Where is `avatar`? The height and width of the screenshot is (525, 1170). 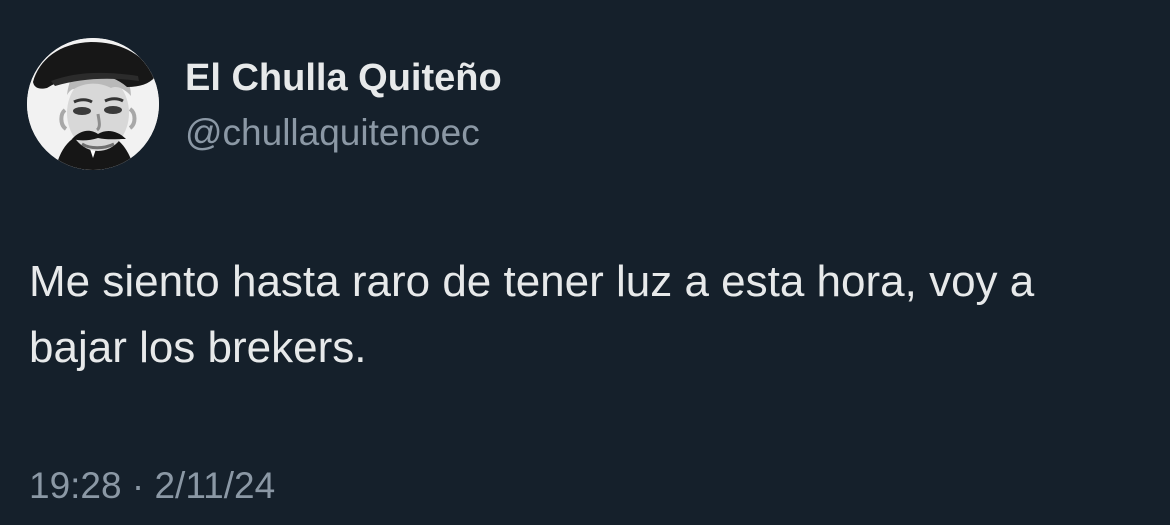 avatar is located at coordinates (93, 104).